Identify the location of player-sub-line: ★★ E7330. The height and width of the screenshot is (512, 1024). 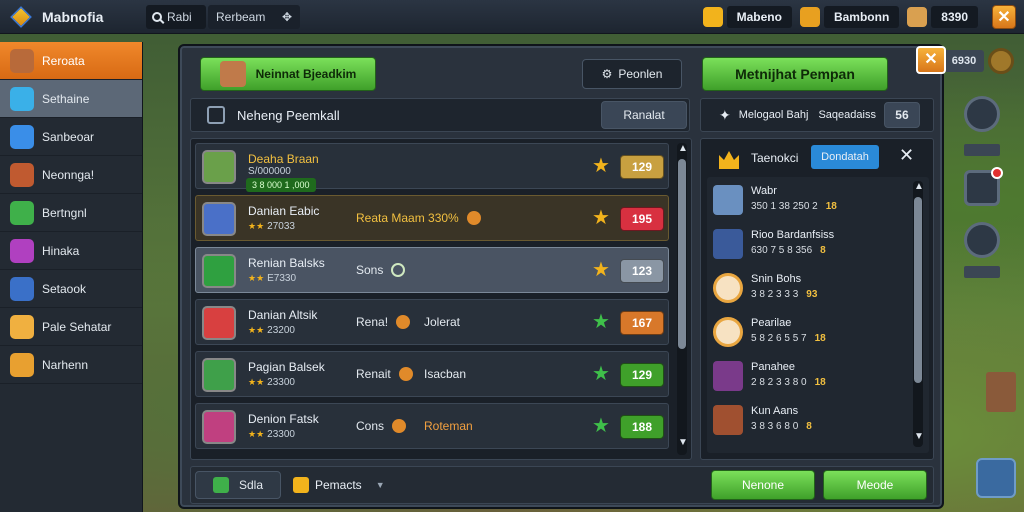
(272, 278).